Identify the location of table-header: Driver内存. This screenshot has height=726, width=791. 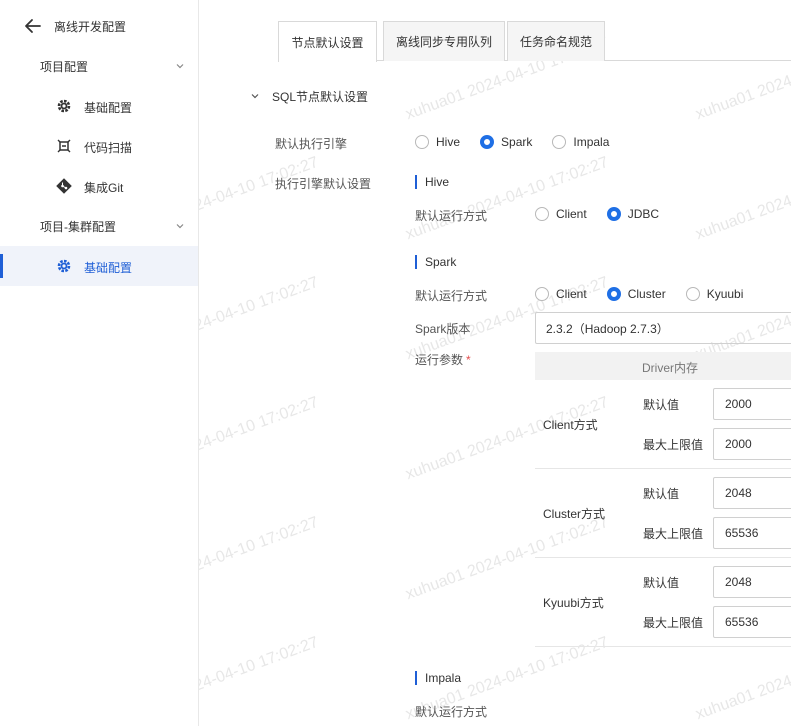
(663, 366).